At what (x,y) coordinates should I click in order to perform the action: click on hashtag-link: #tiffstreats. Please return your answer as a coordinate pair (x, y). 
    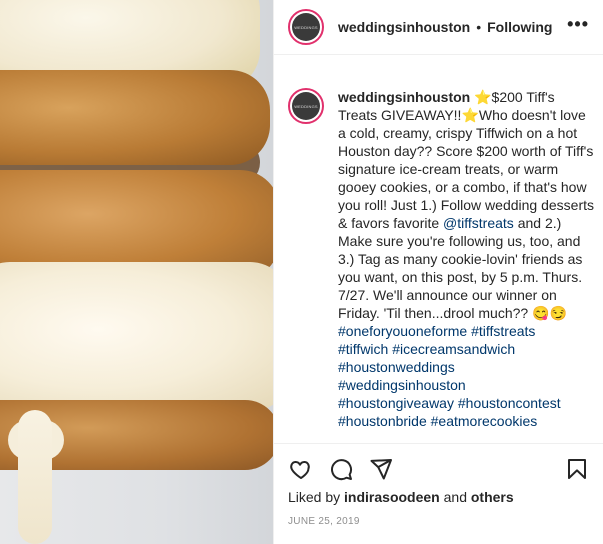
    Looking at the image, I should click on (503, 331).